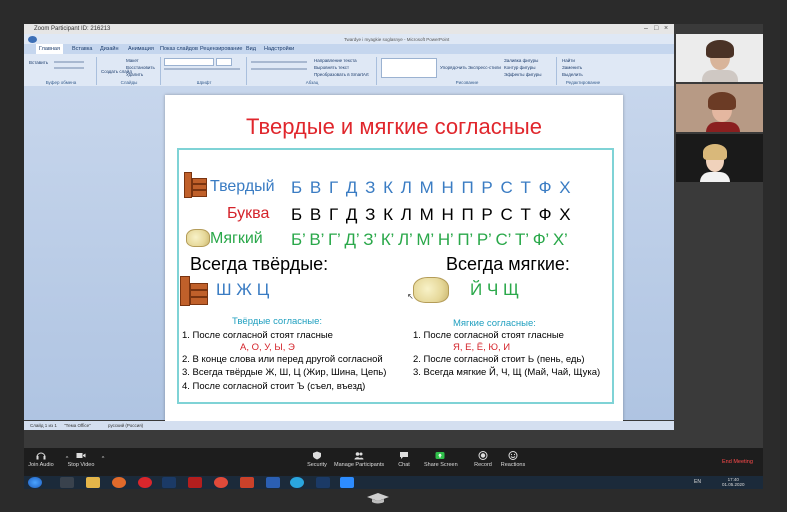 The height and width of the screenshot is (512, 787). I want to click on security-button: Security, so click(317, 459).